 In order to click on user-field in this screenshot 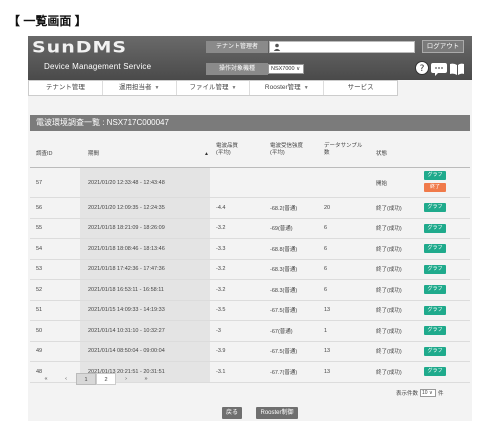, I will do `click(342, 47)`.